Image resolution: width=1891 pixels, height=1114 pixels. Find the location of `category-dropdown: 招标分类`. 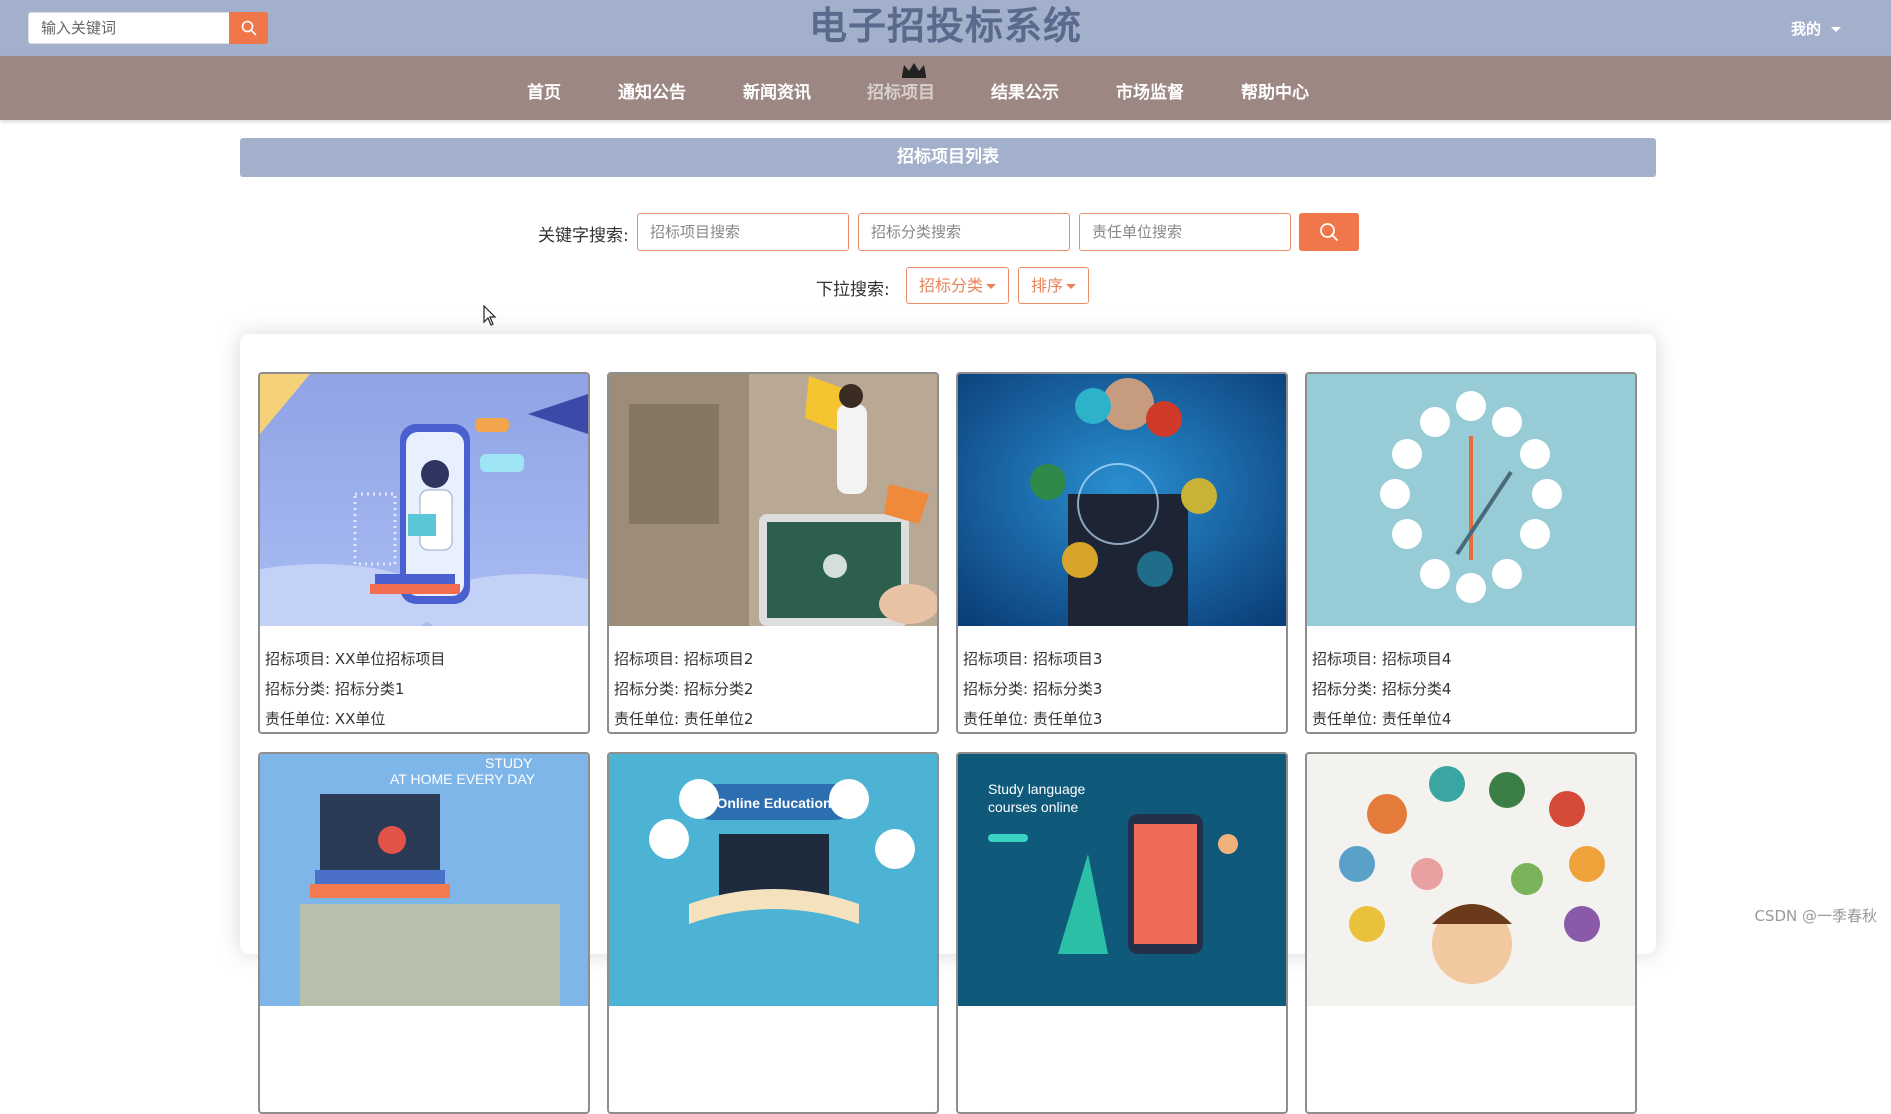

category-dropdown: 招标分类 is located at coordinates (958, 285).